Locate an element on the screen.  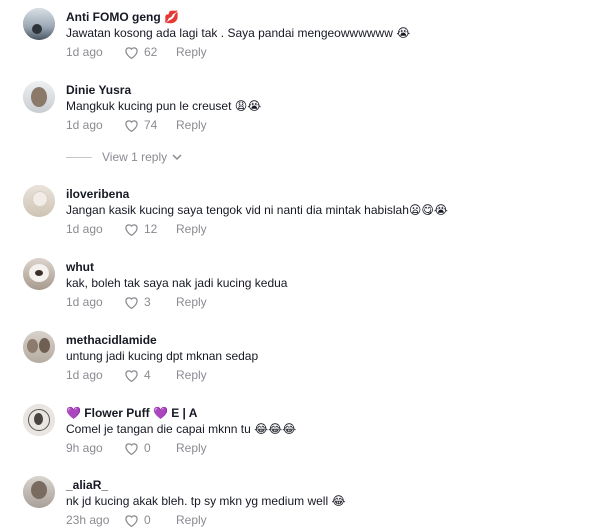
like-count: 74 is located at coordinates (151, 125).